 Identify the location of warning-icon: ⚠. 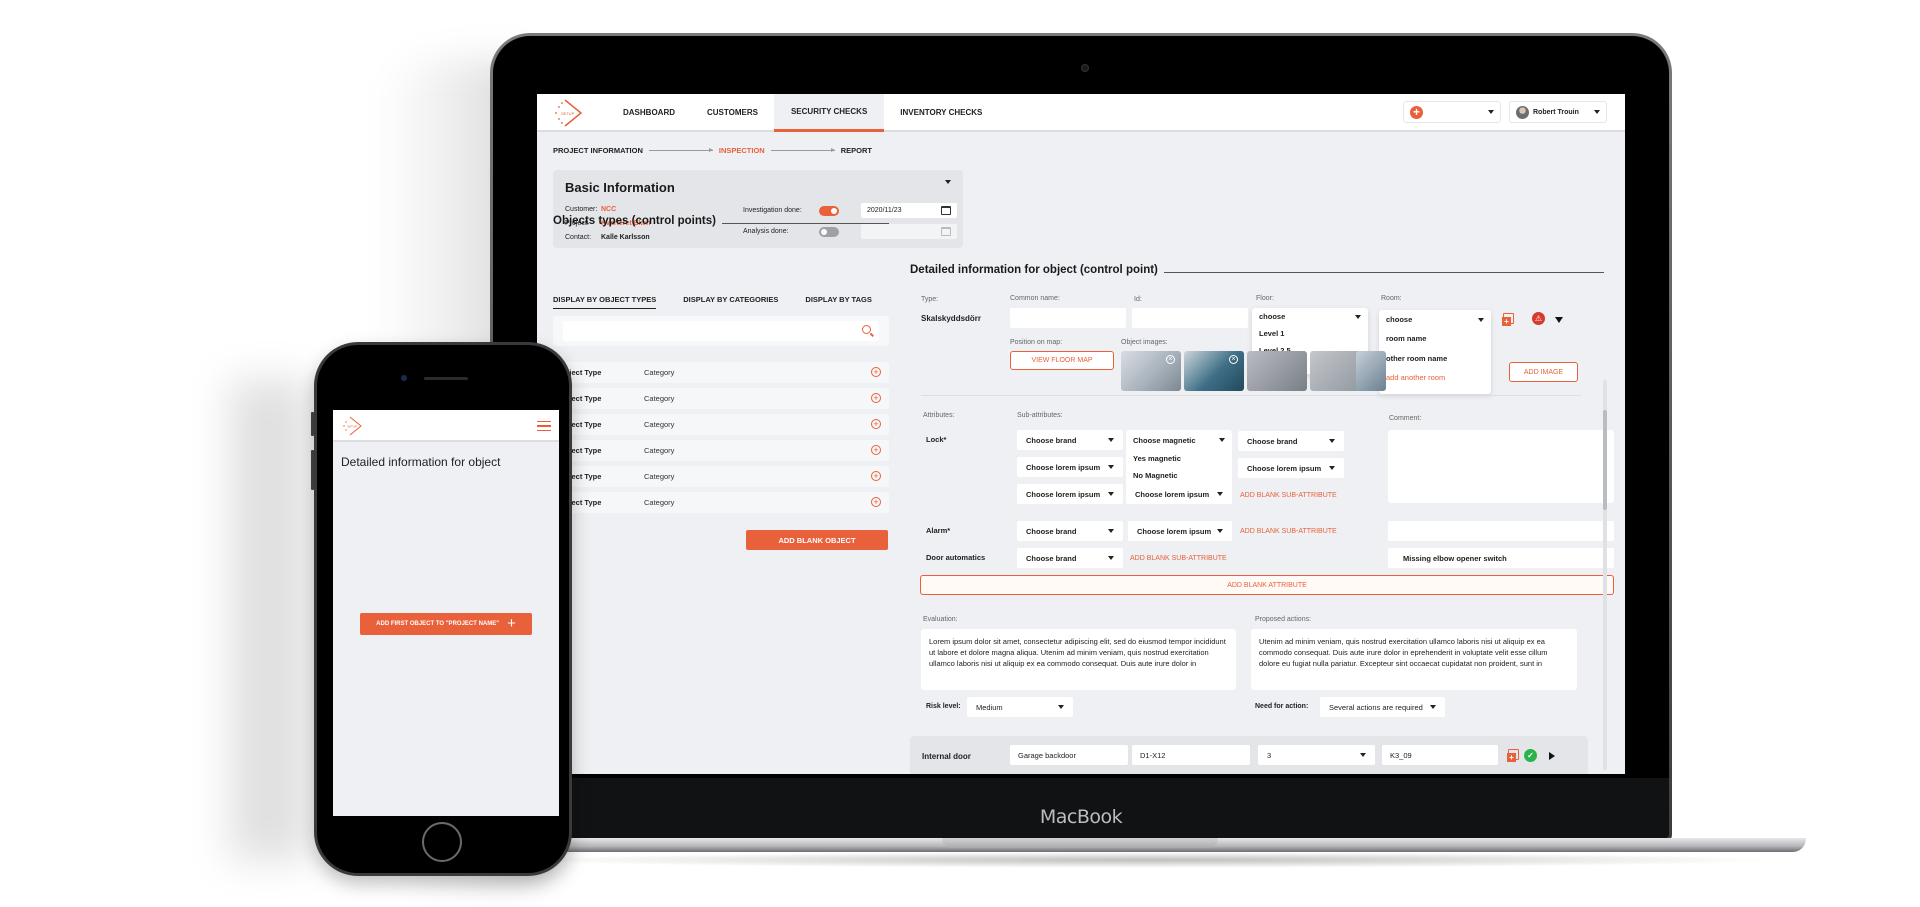
(1538, 318).